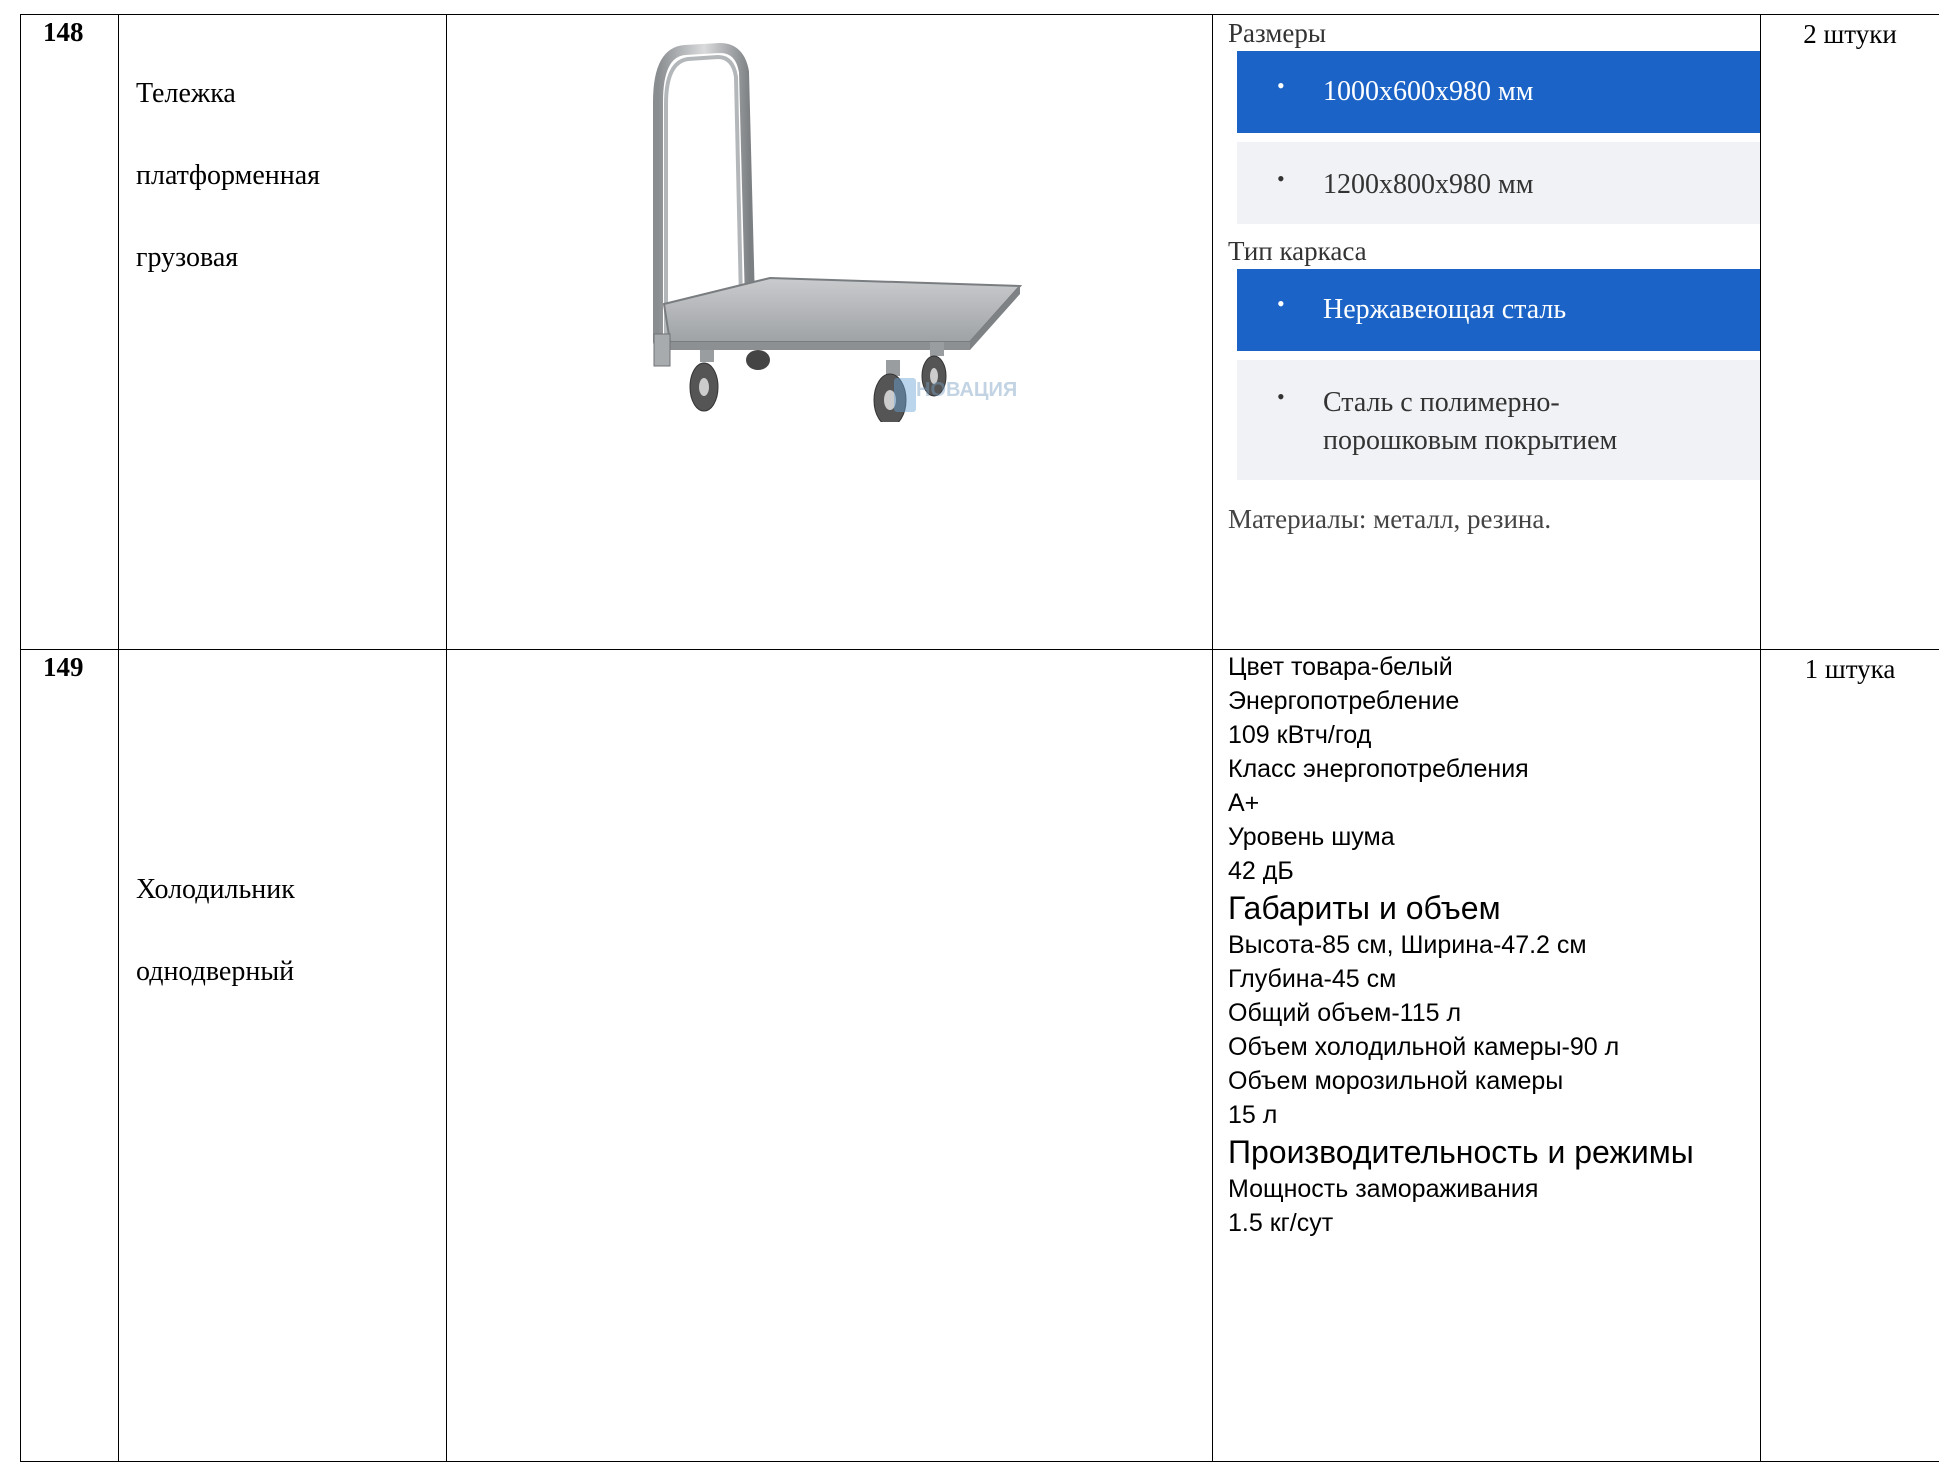 Image resolution: width=1939 pixels, height=1462 pixels. Describe the element at coordinates (1494, 251) in the screenshot. I see `frame-label: Тип каркаса` at that location.